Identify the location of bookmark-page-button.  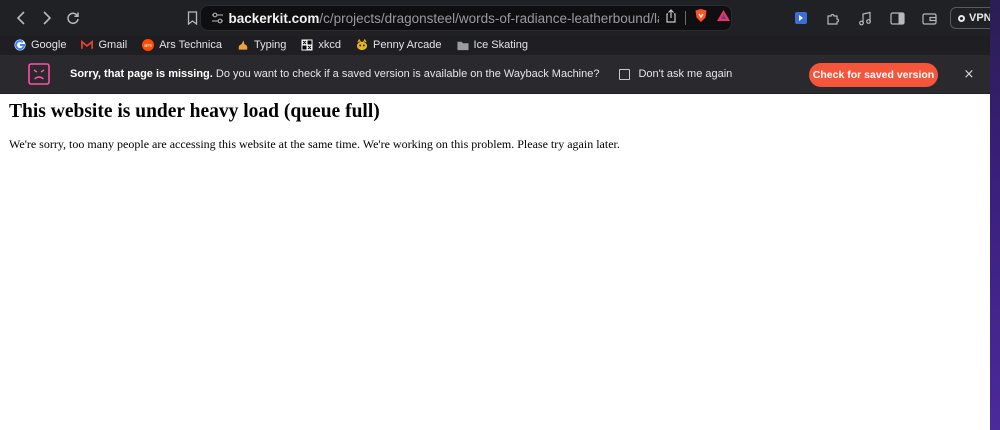
(192, 18).